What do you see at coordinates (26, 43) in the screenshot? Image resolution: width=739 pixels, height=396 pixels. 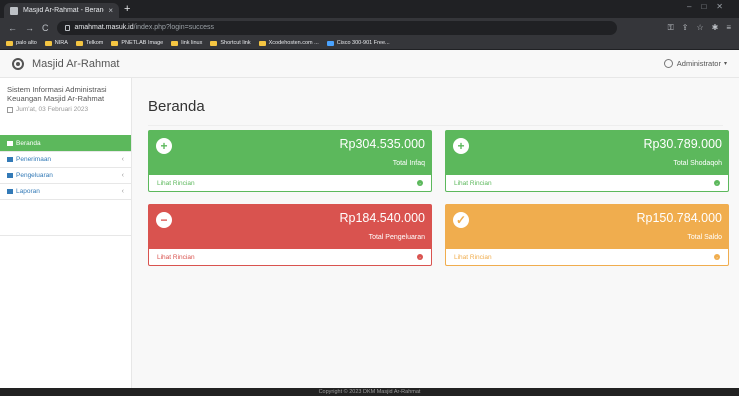 I see `bookmark-label: palo alto` at bounding box center [26, 43].